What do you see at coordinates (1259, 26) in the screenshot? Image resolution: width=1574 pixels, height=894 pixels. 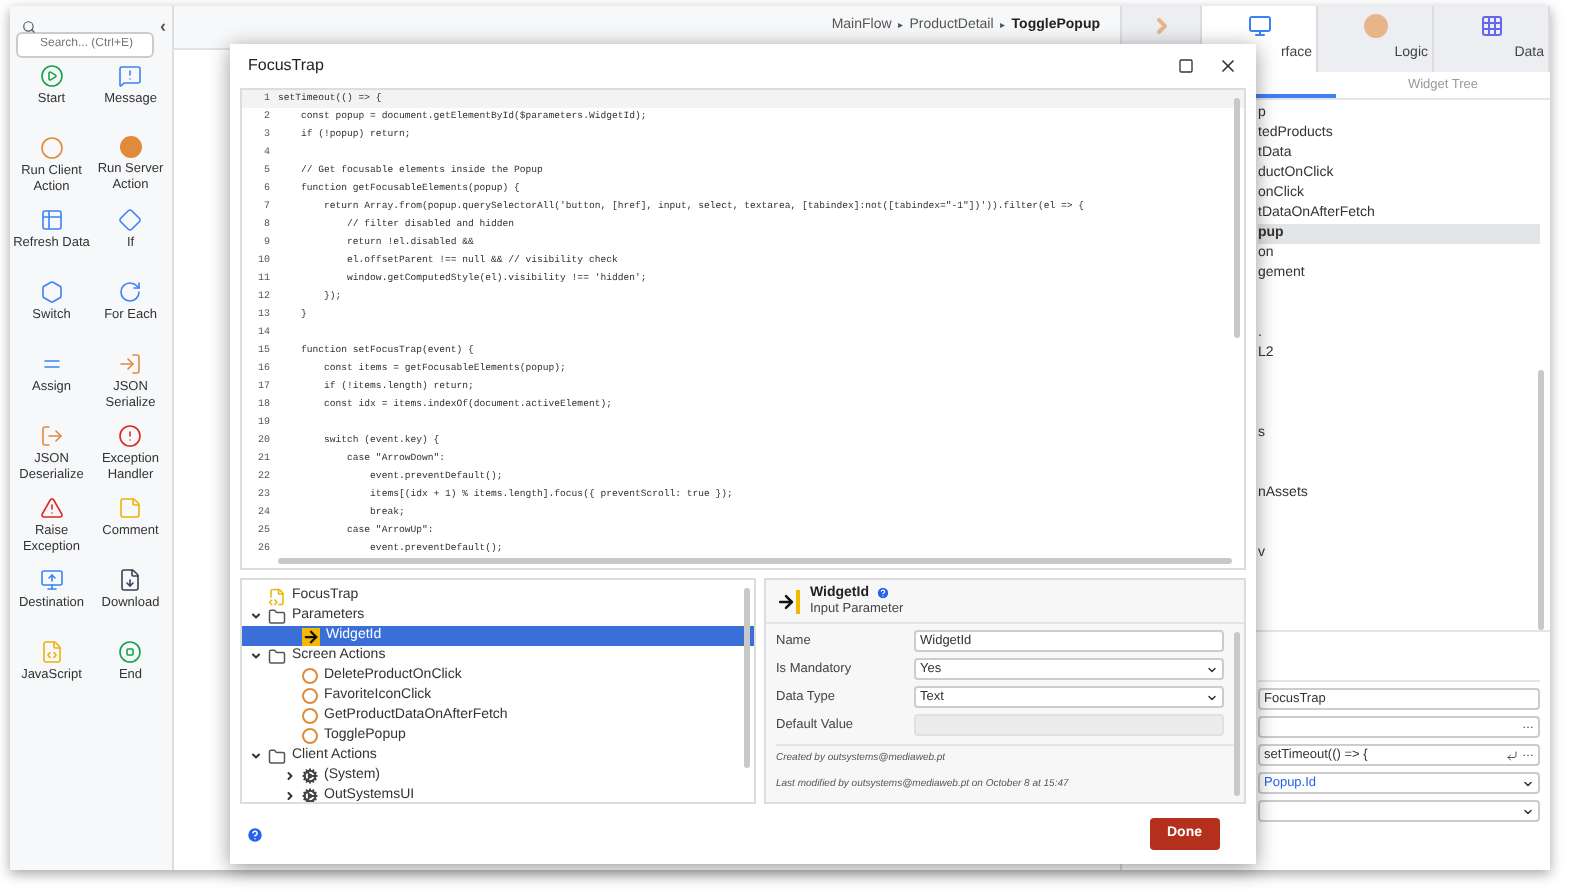 I see `monitor-icon` at bounding box center [1259, 26].